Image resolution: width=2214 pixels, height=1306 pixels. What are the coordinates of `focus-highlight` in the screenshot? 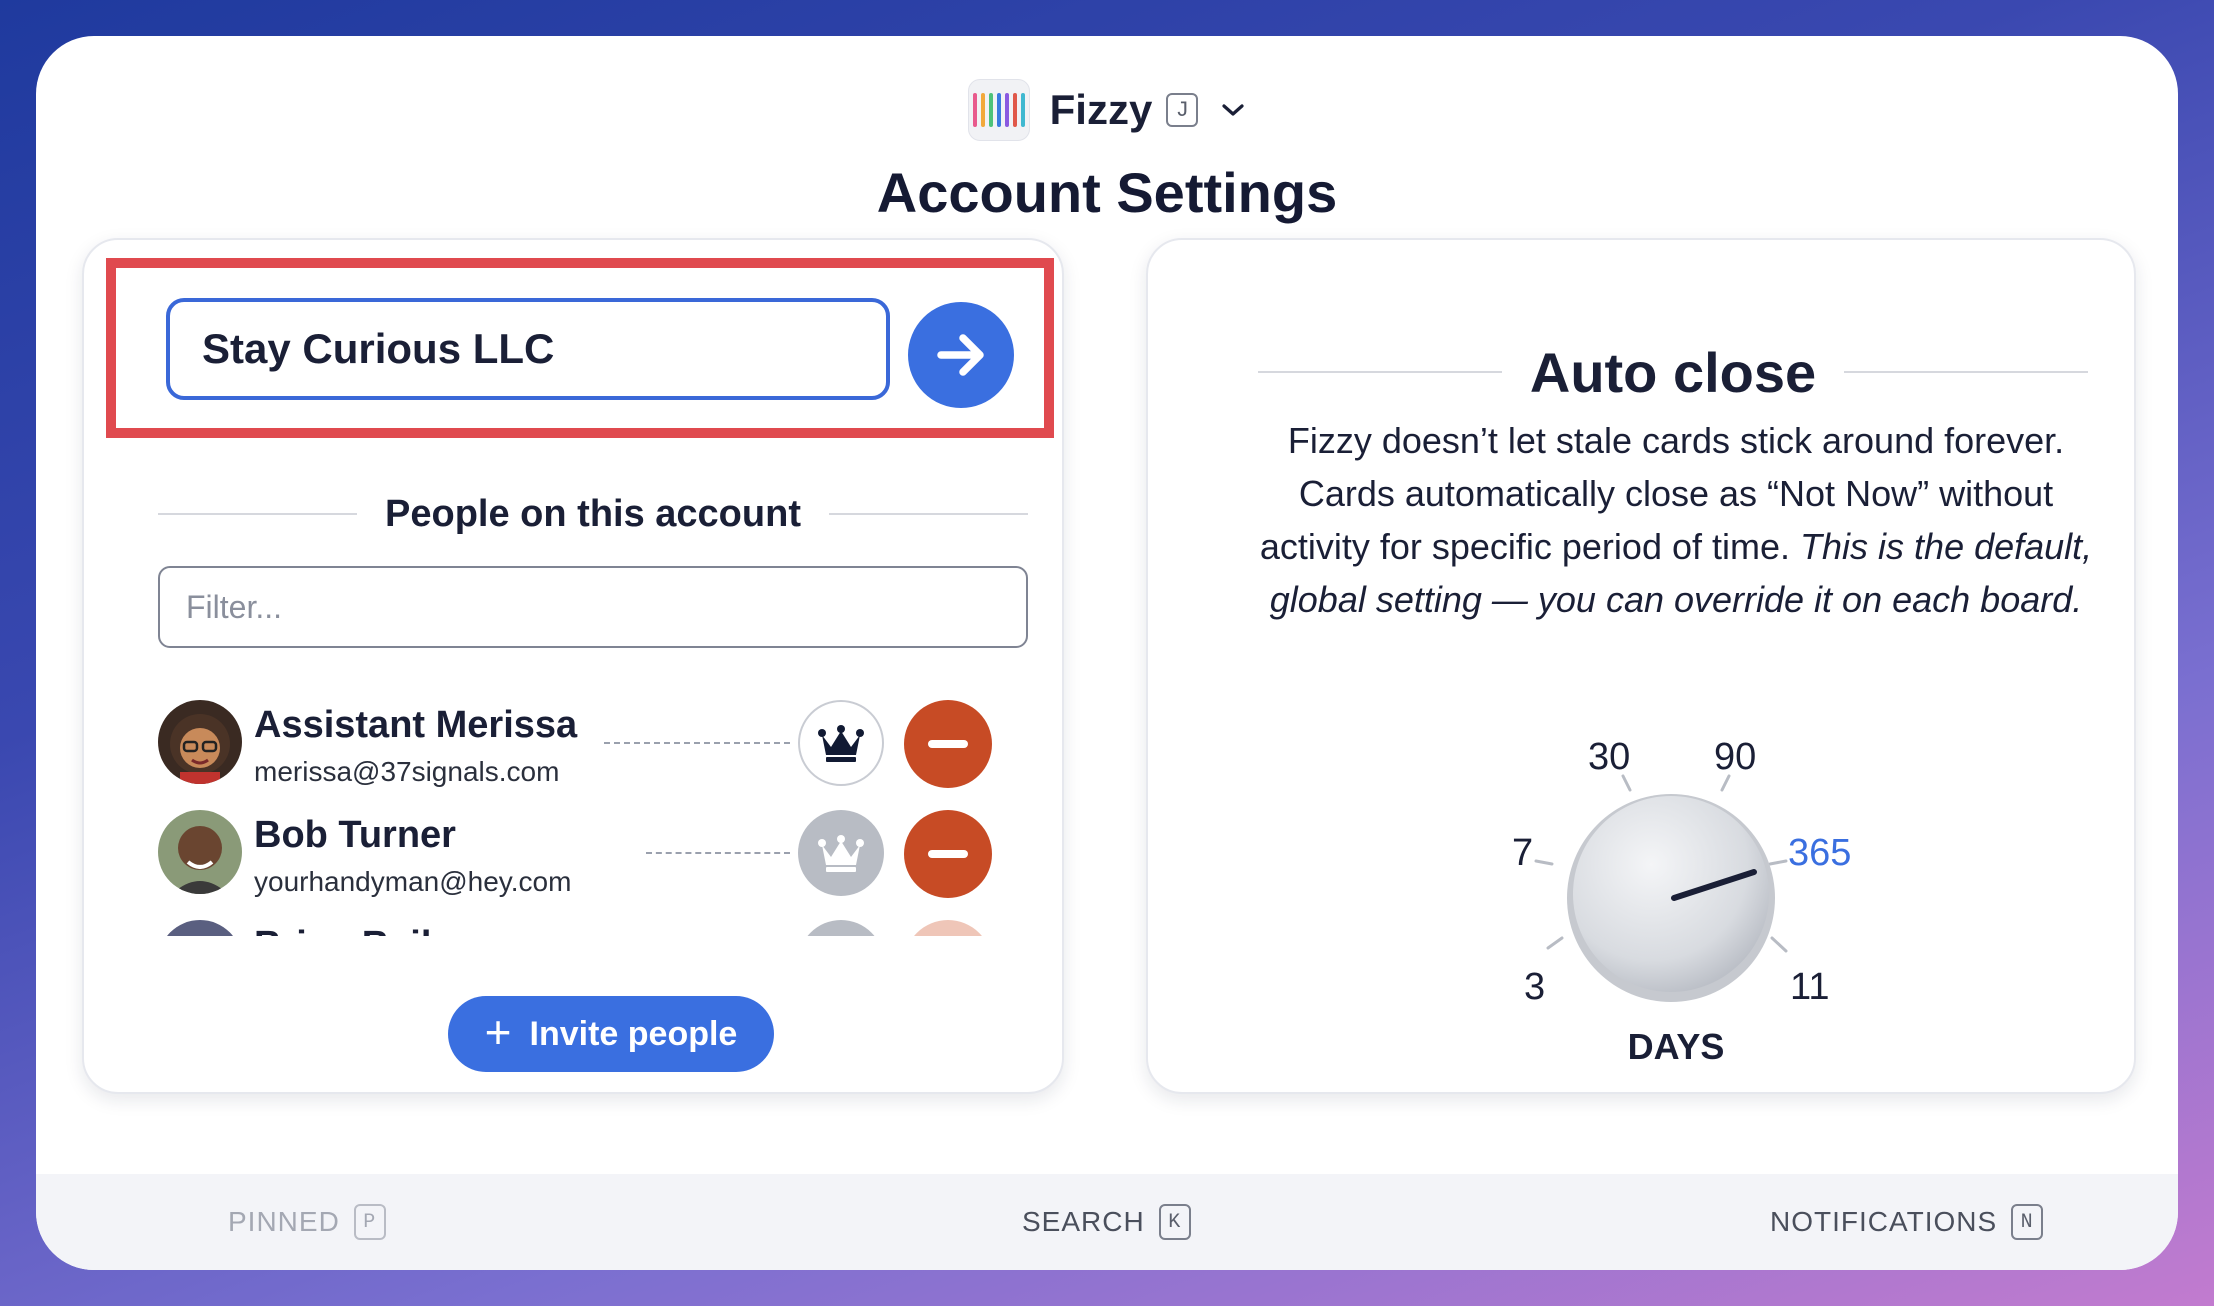 It's located at (580, 348).